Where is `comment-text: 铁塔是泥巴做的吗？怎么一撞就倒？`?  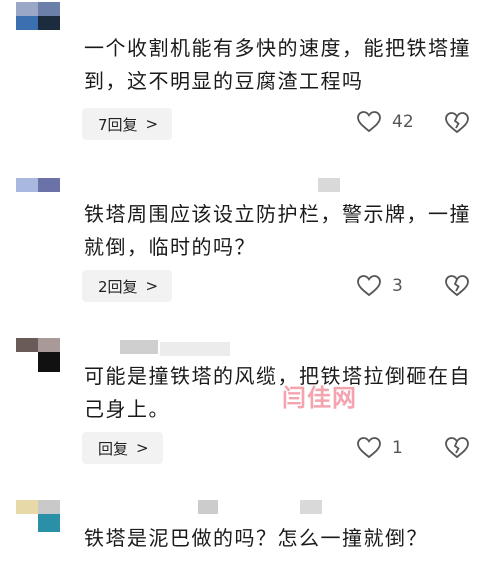 comment-text: 铁塔是泥巴做的吗？怎么一撞就倒？ is located at coordinates (256, 538).